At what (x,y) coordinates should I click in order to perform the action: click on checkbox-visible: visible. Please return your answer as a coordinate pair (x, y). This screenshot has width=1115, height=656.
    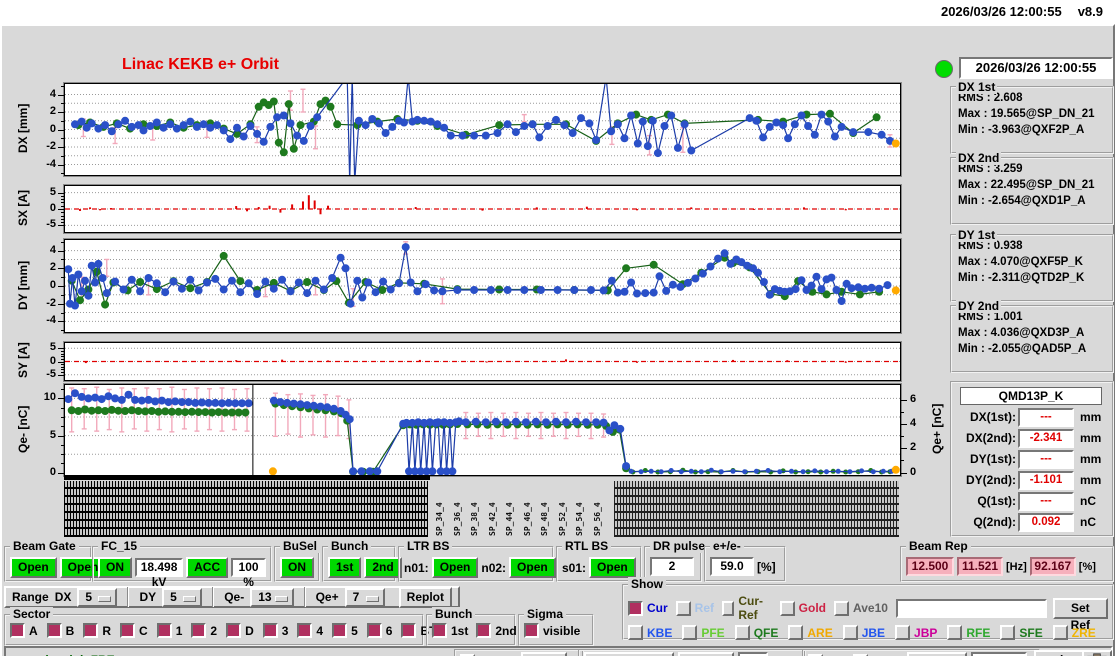
    Looking at the image, I should click on (552, 630).